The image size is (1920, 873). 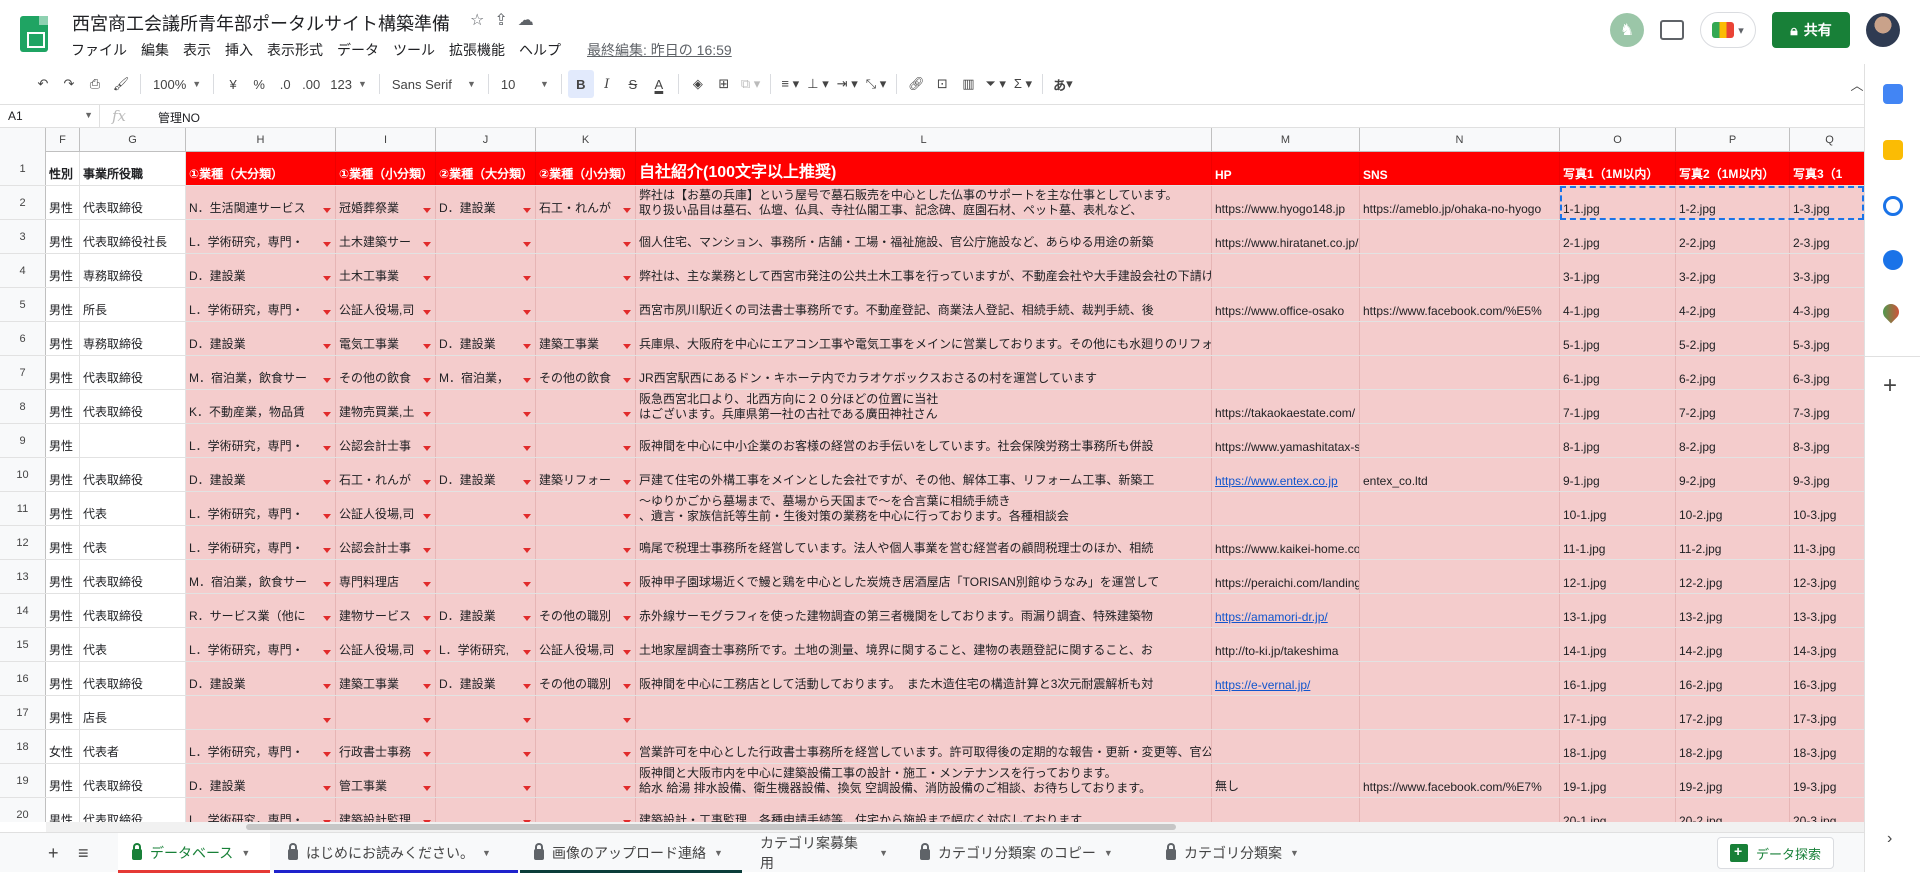 I want to click on photo3-cell: 18-3.jpg, so click(x=1827, y=746).